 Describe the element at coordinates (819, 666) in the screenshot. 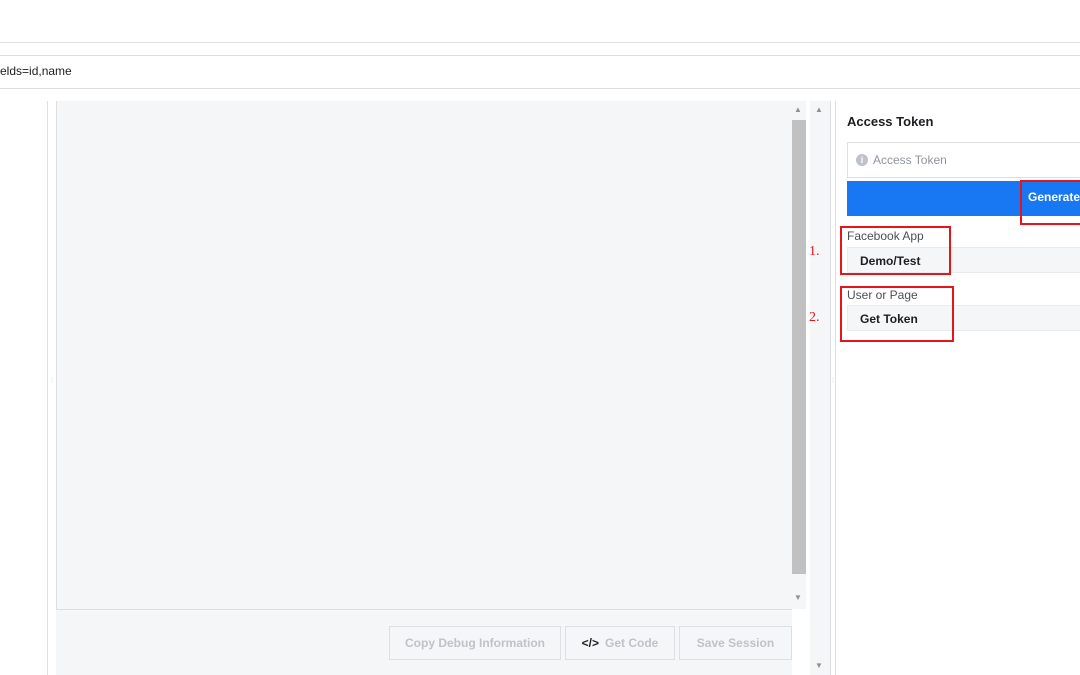

I see `explorer-scroll-down-icon: ▼` at that location.